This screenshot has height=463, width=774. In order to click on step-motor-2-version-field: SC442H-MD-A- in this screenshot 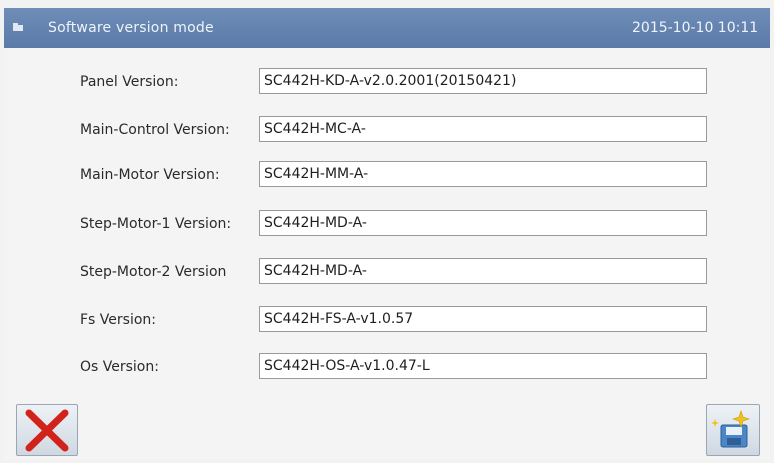, I will do `click(483, 271)`.